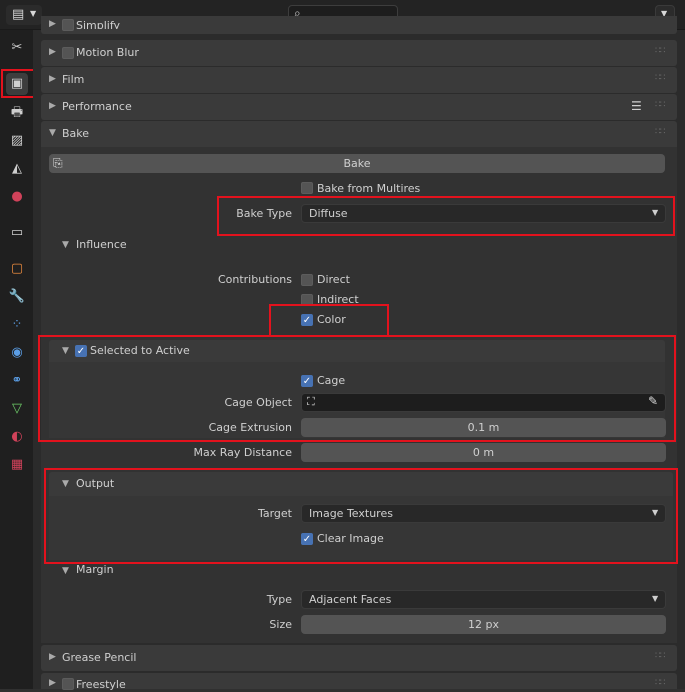 The image size is (685, 692). Describe the element at coordinates (17, 169) in the screenshot. I see `scene-icon: ◭` at that location.